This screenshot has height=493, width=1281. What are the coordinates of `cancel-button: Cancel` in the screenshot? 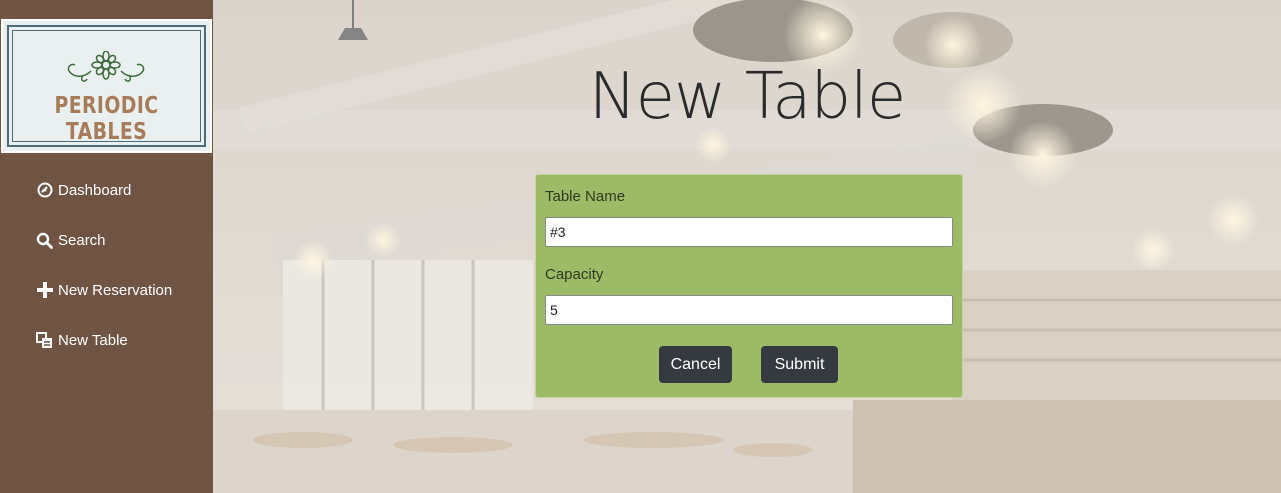 It's located at (695, 364).